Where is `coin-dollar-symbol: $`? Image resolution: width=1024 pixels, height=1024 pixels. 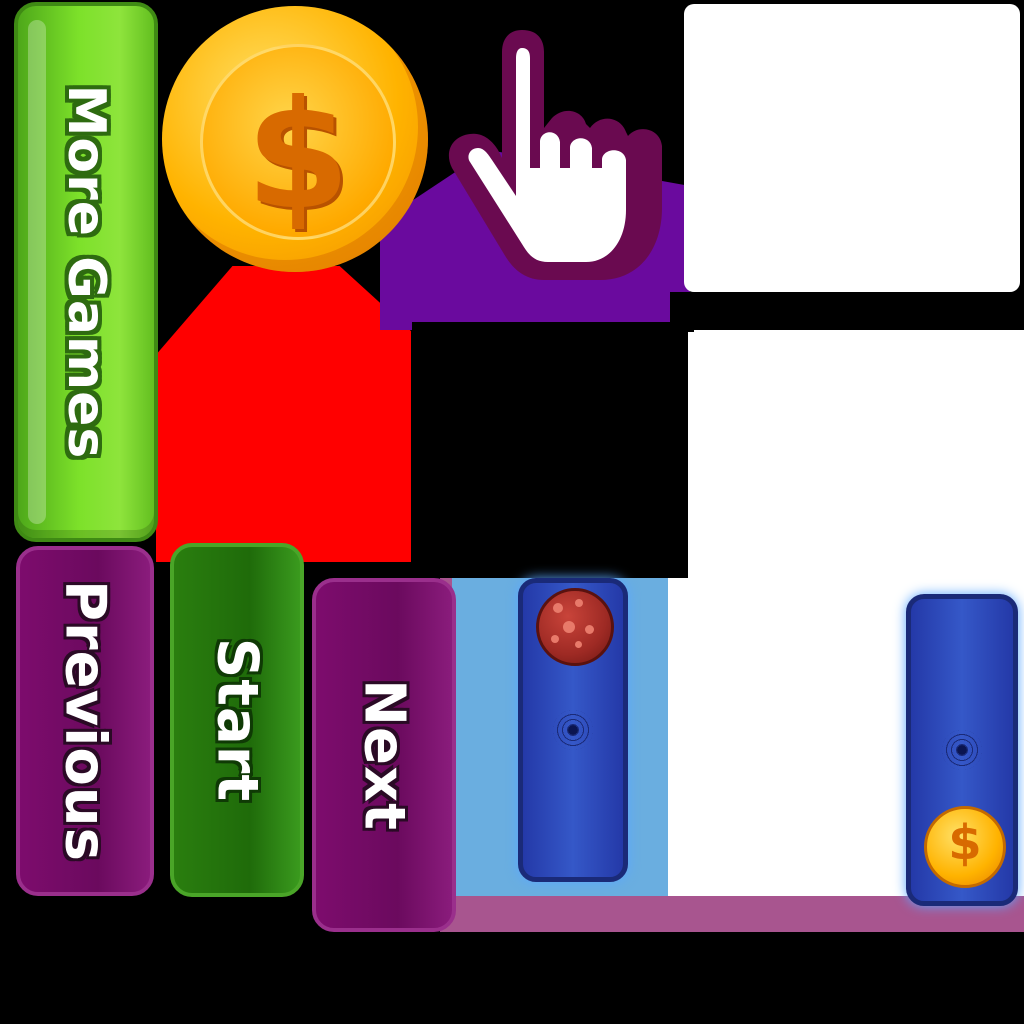 coin-dollar-symbol: $ is located at coordinates (298, 156).